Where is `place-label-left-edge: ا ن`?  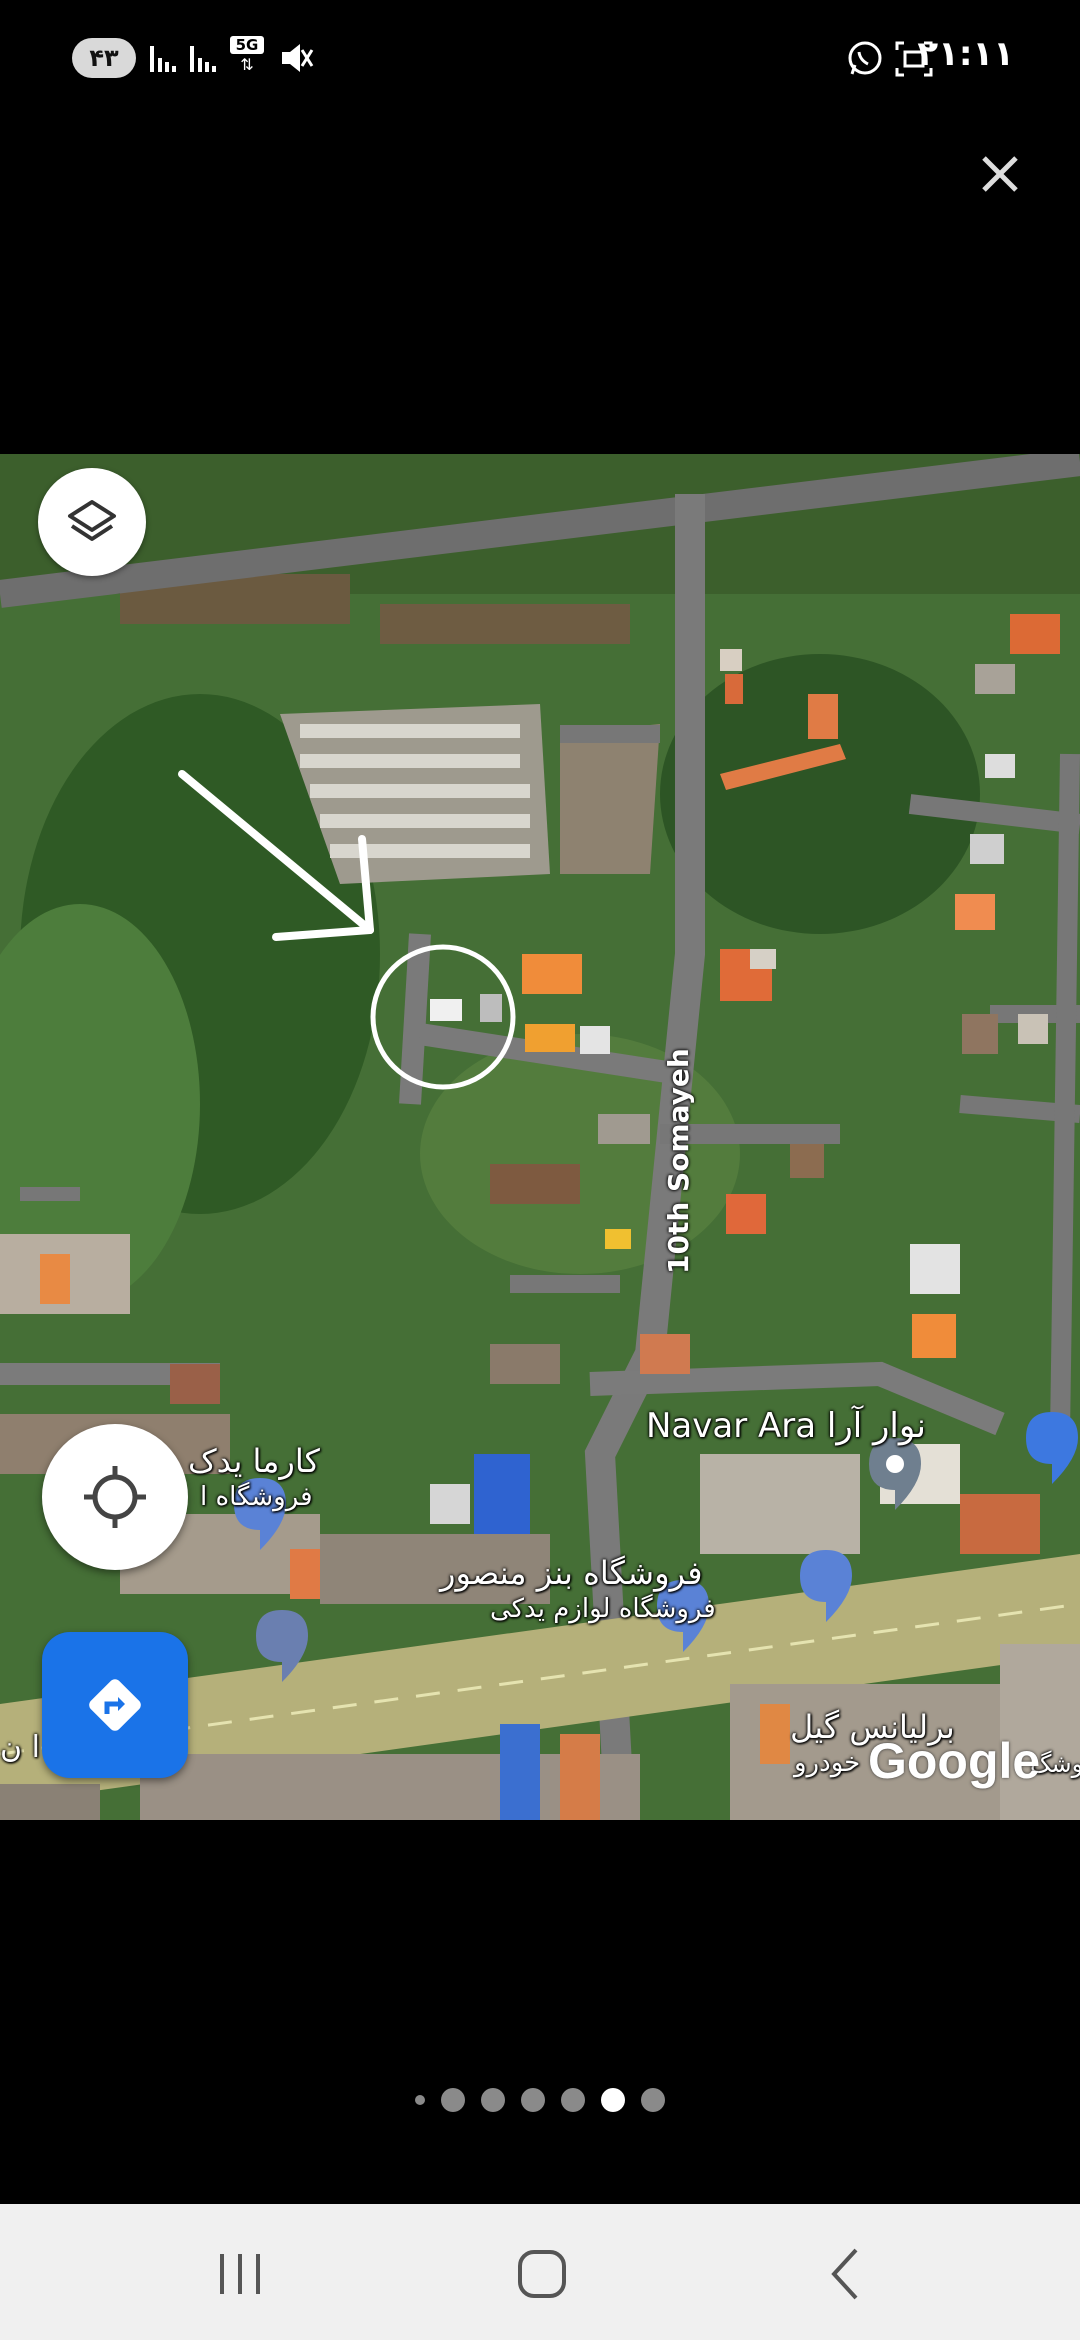
place-label-left-edge: ا ن is located at coordinates (20, 1747).